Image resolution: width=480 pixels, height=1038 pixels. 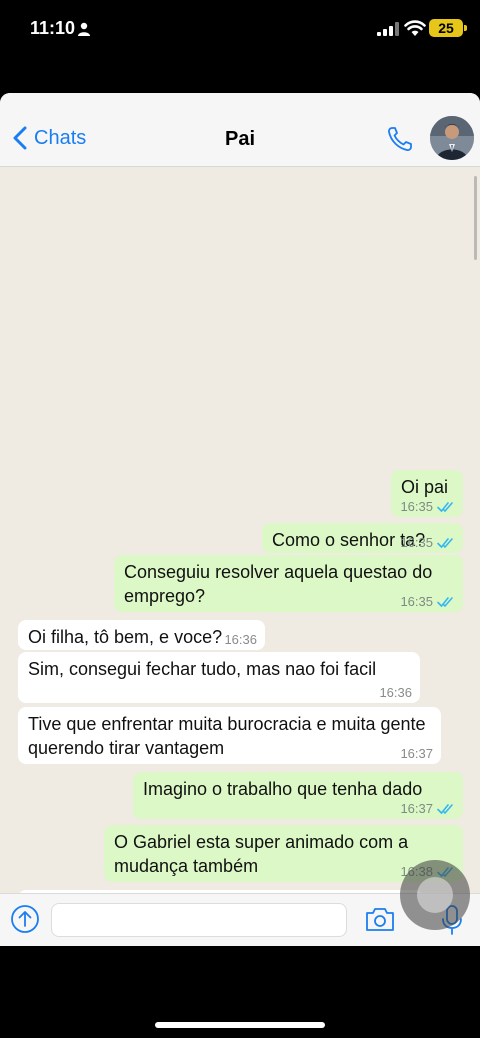 What do you see at coordinates (380, 919) in the screenshot?
I see `camera-icon` at bounding box center [380, 919].